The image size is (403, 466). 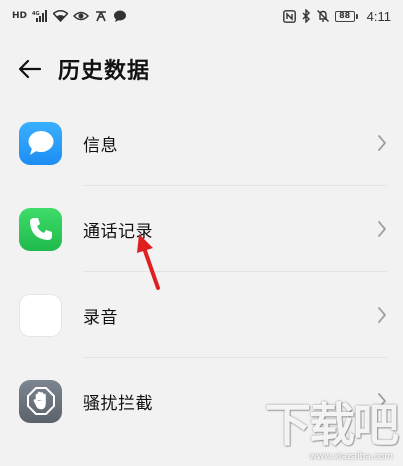 What do you see at coordinates (20, 15) in the screenshot?
I see `network-label: HD` at bounding box center [20, 15].